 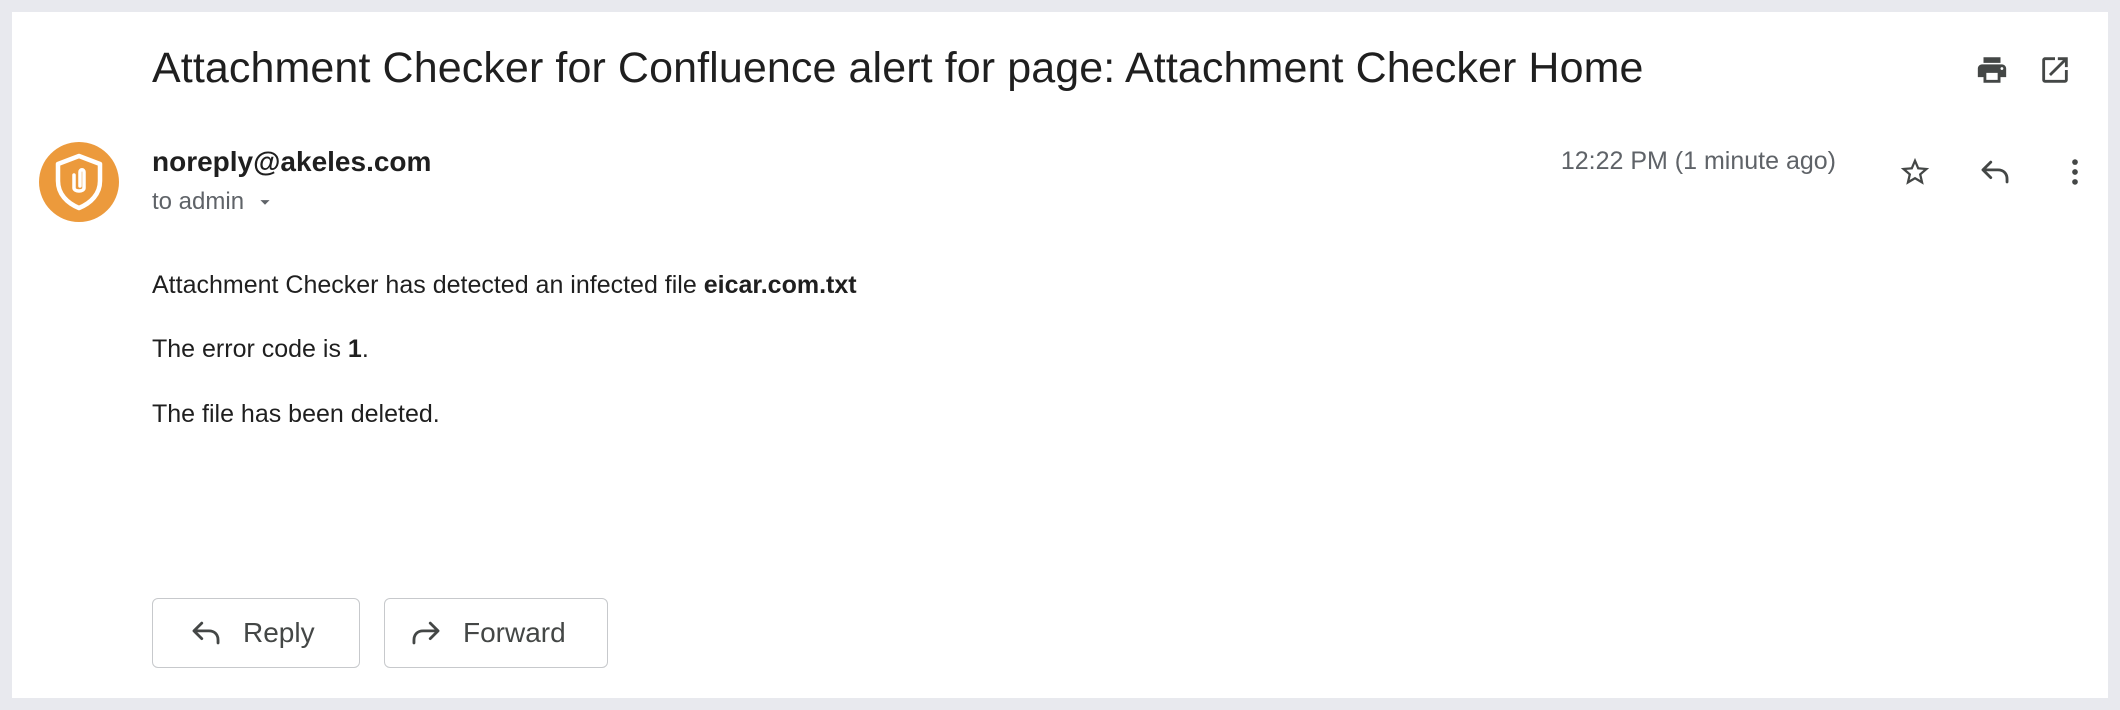 I want to click on print-icon, so click(x=1992, y=70).